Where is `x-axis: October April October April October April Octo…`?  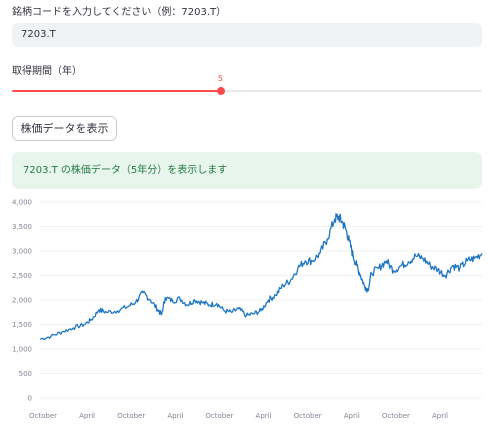 x-axis: October April October April October April Octo… is located at coordinates (238, 416).